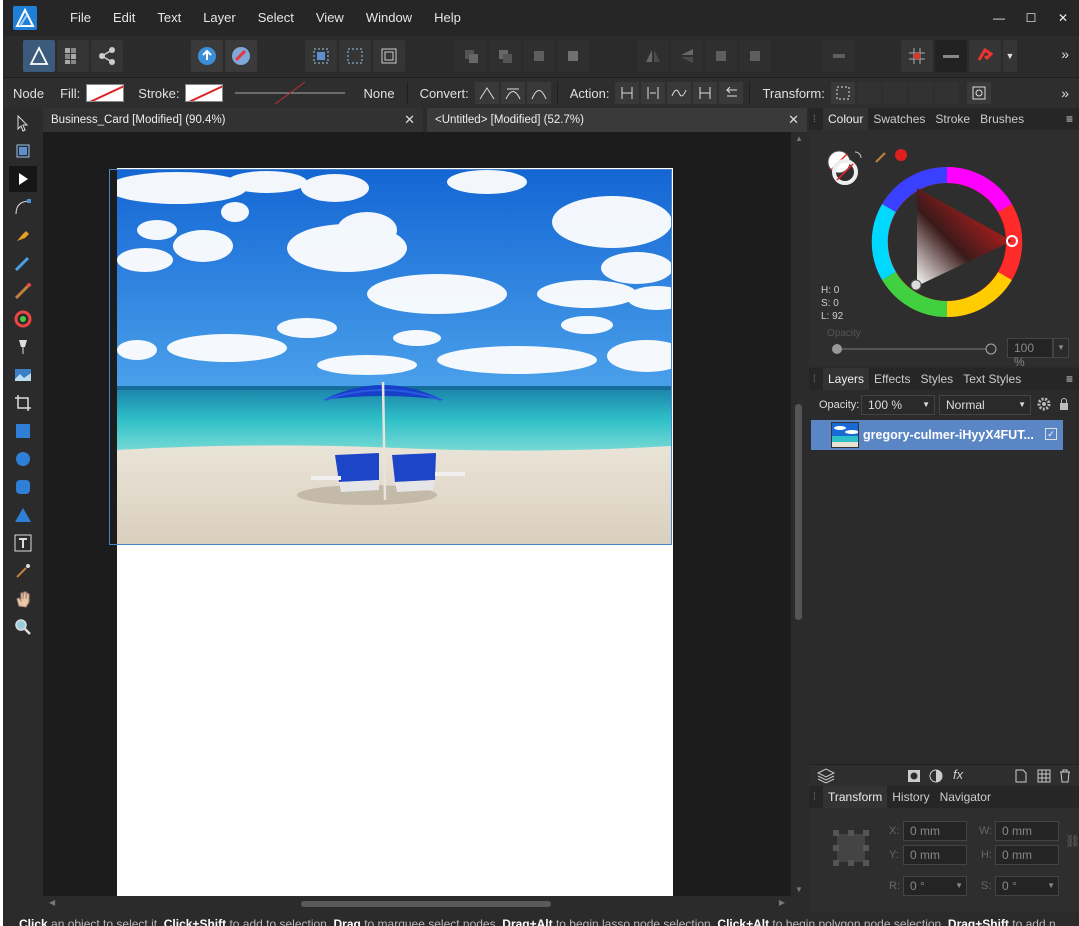  I want to click on toolbar-overflow-button: », so click(1065, 54).